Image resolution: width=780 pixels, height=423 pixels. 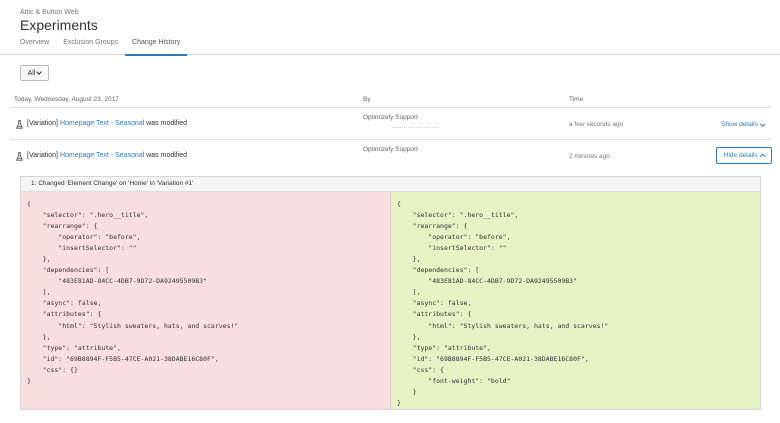 What do you see at coordinates (49, 12) in the screenshot?
I see `breadcrumb: Attic & Button Web` at bounding box center [49, 12].